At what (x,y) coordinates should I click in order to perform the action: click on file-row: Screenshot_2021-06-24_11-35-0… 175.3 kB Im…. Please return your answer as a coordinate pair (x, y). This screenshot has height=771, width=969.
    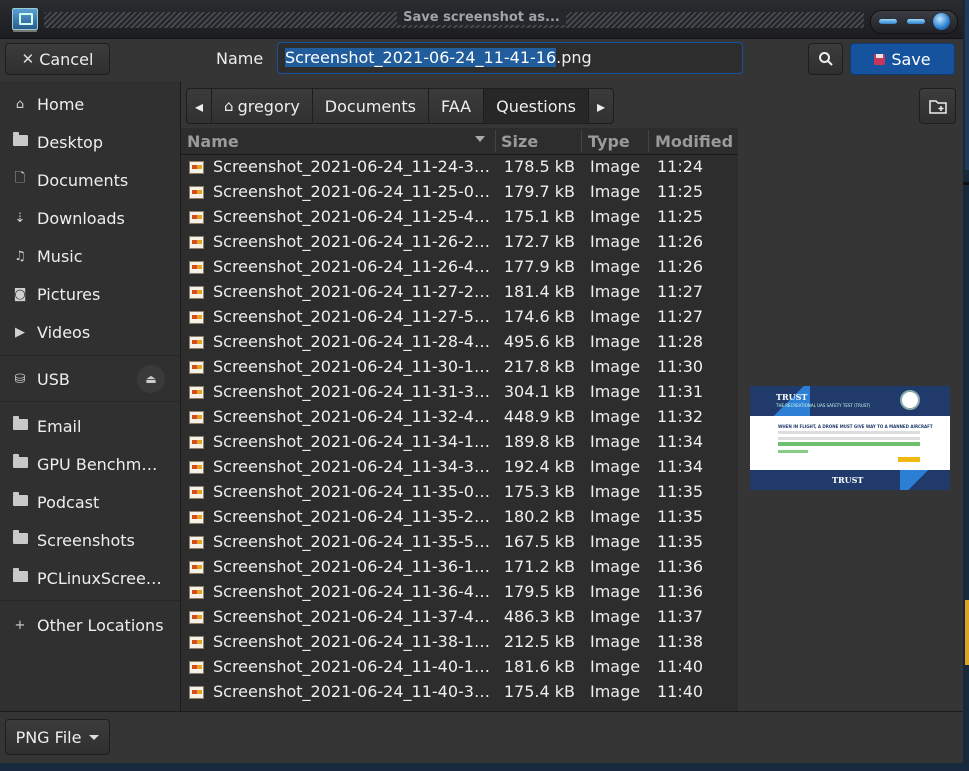
    Looking at the image, I should click on (459, 492).